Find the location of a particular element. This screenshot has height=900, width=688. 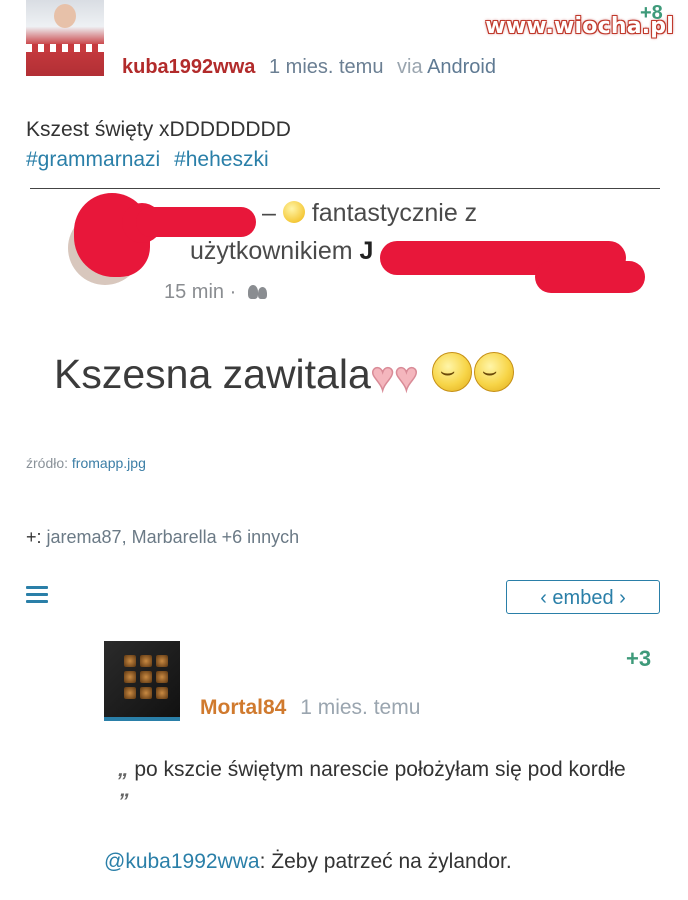

post-author-link: kuba1992wwa is located at coordinates (188, 67).